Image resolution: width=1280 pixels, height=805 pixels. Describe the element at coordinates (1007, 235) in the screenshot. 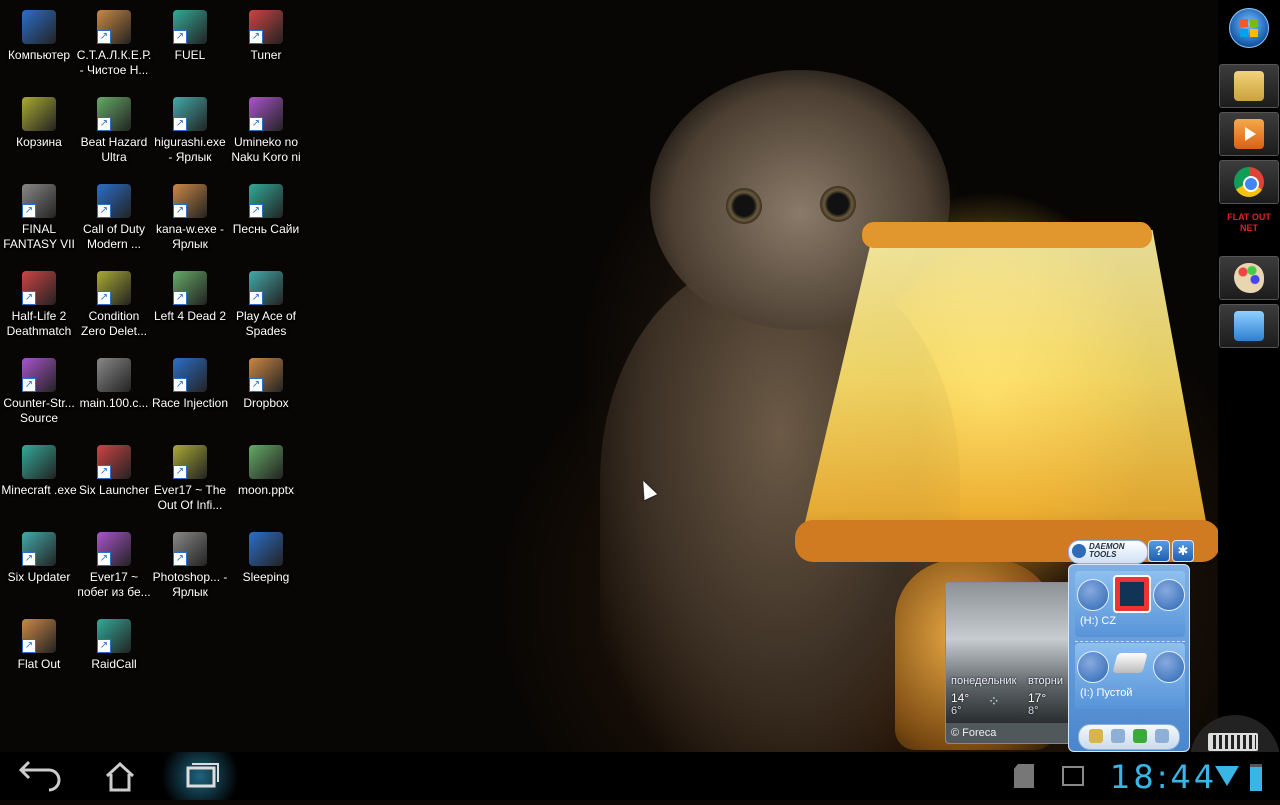

I see `wallpaper-lamp-fringe` at that location.